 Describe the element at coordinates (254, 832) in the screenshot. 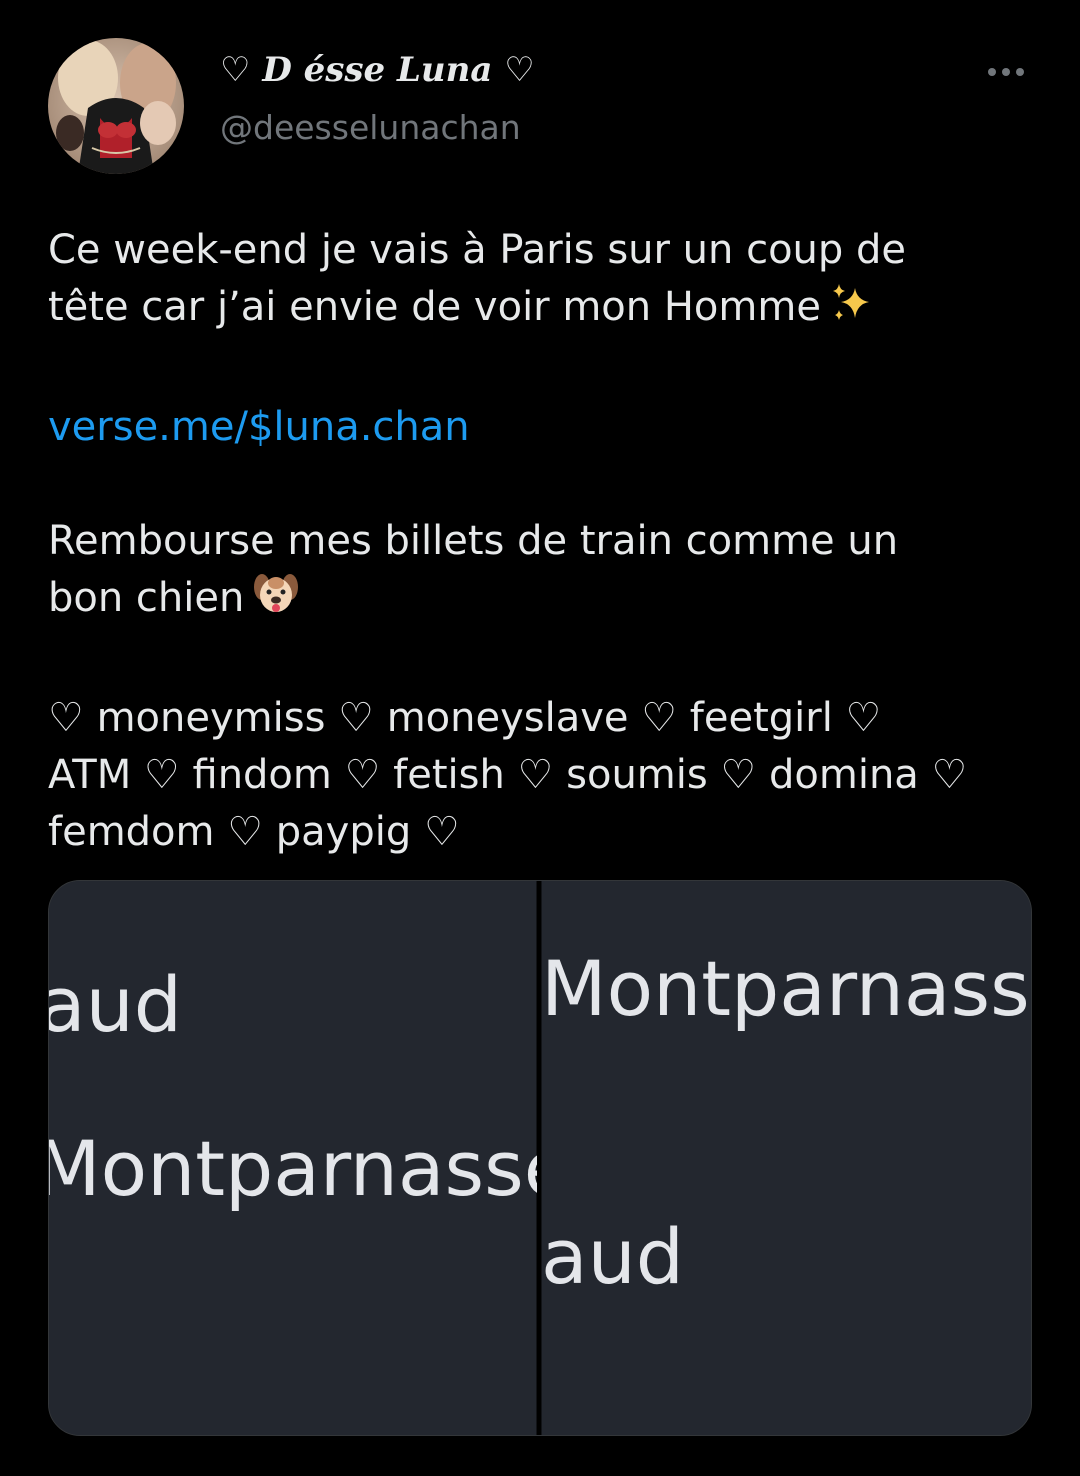

I see `hashtag-line: femdom ♡ paypig ♡` at that location.